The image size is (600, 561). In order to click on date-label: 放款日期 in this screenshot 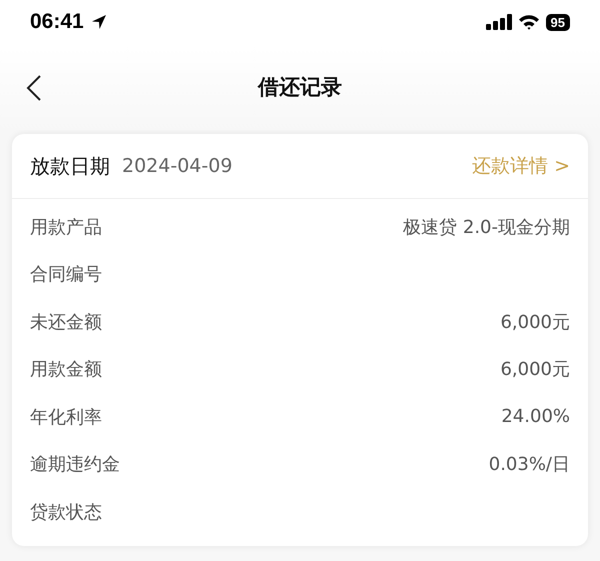, I will do `click(70, 166)`.